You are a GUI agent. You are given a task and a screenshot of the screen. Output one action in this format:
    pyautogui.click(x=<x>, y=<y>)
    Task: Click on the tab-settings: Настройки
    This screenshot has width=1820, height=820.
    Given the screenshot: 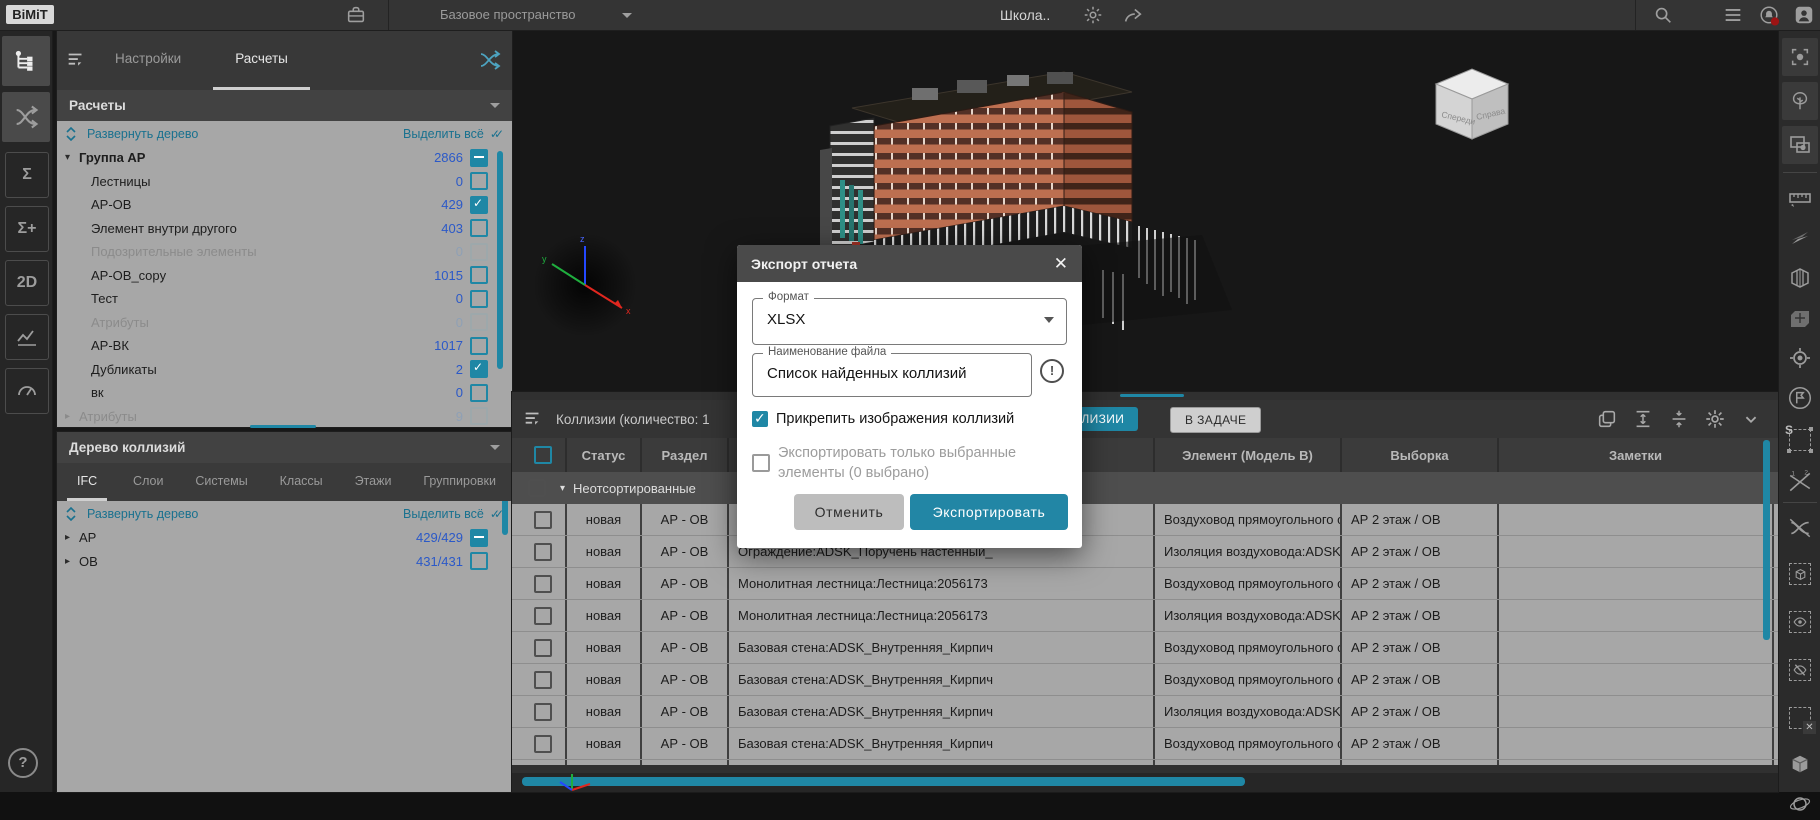 What is the action you would take?
    pyautogui.click(x=148, y=60)
    